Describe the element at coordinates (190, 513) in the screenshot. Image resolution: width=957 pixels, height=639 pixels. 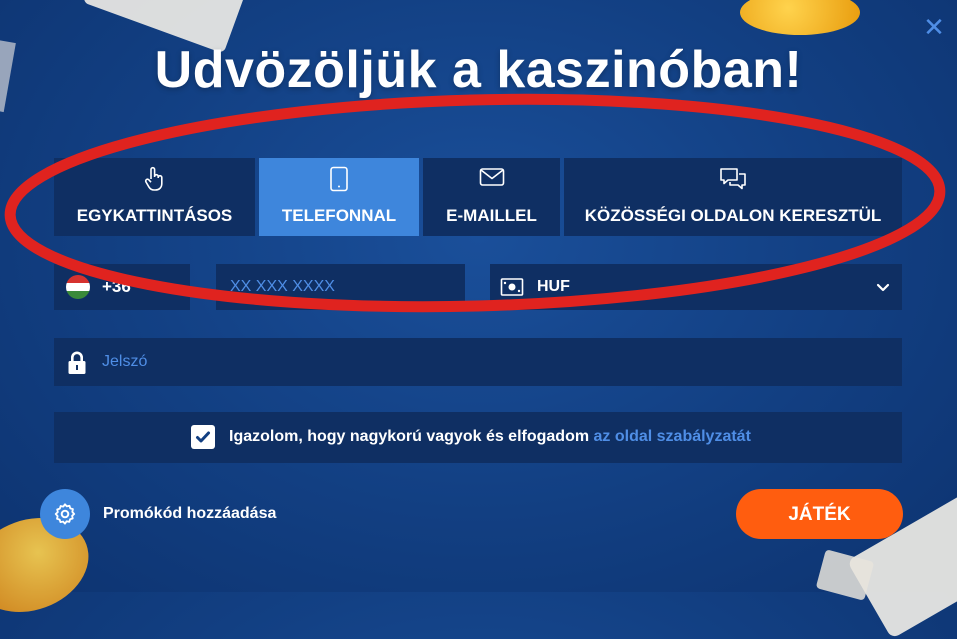
I see `promo-label: Promókód hozzáadása` at that location.